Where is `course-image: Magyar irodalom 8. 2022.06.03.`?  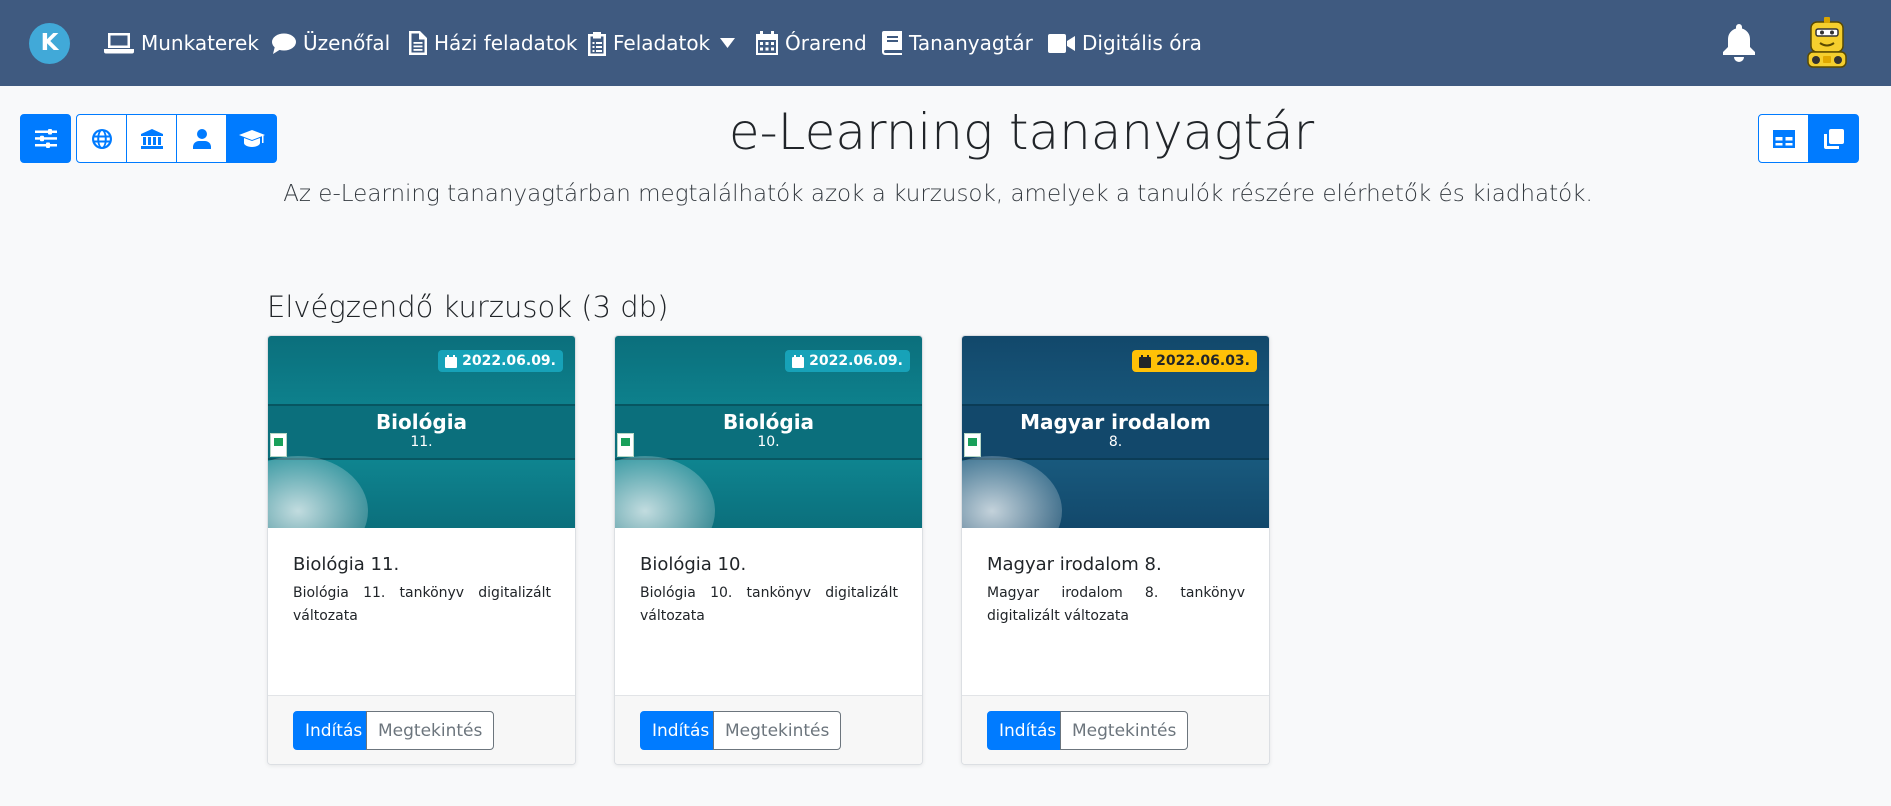
course-image: Magyar irodalom 8. 2022.06.03. is located at coordinates (1115, 432).